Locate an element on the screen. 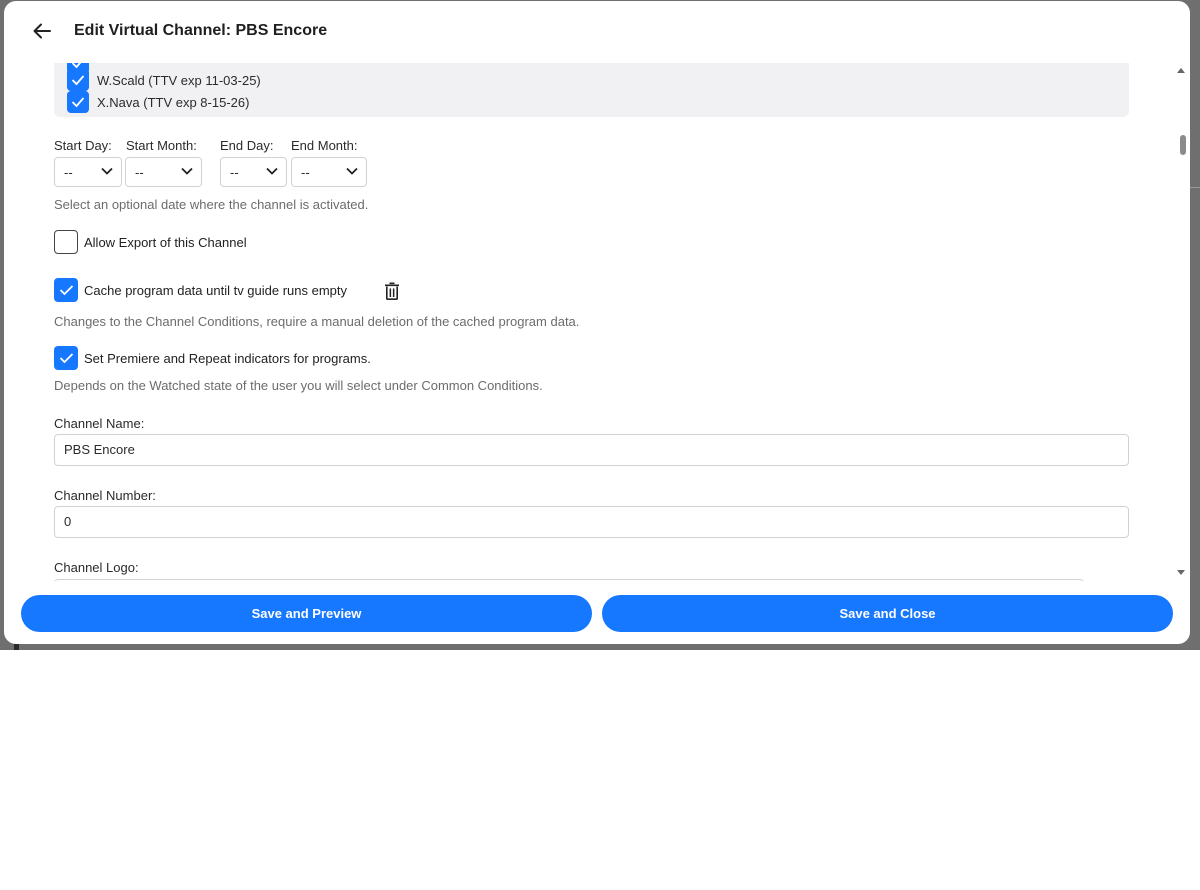 The width and height of the screenshot is (1200, 890). end-month-select: -- is located at coordinates (329, 172).